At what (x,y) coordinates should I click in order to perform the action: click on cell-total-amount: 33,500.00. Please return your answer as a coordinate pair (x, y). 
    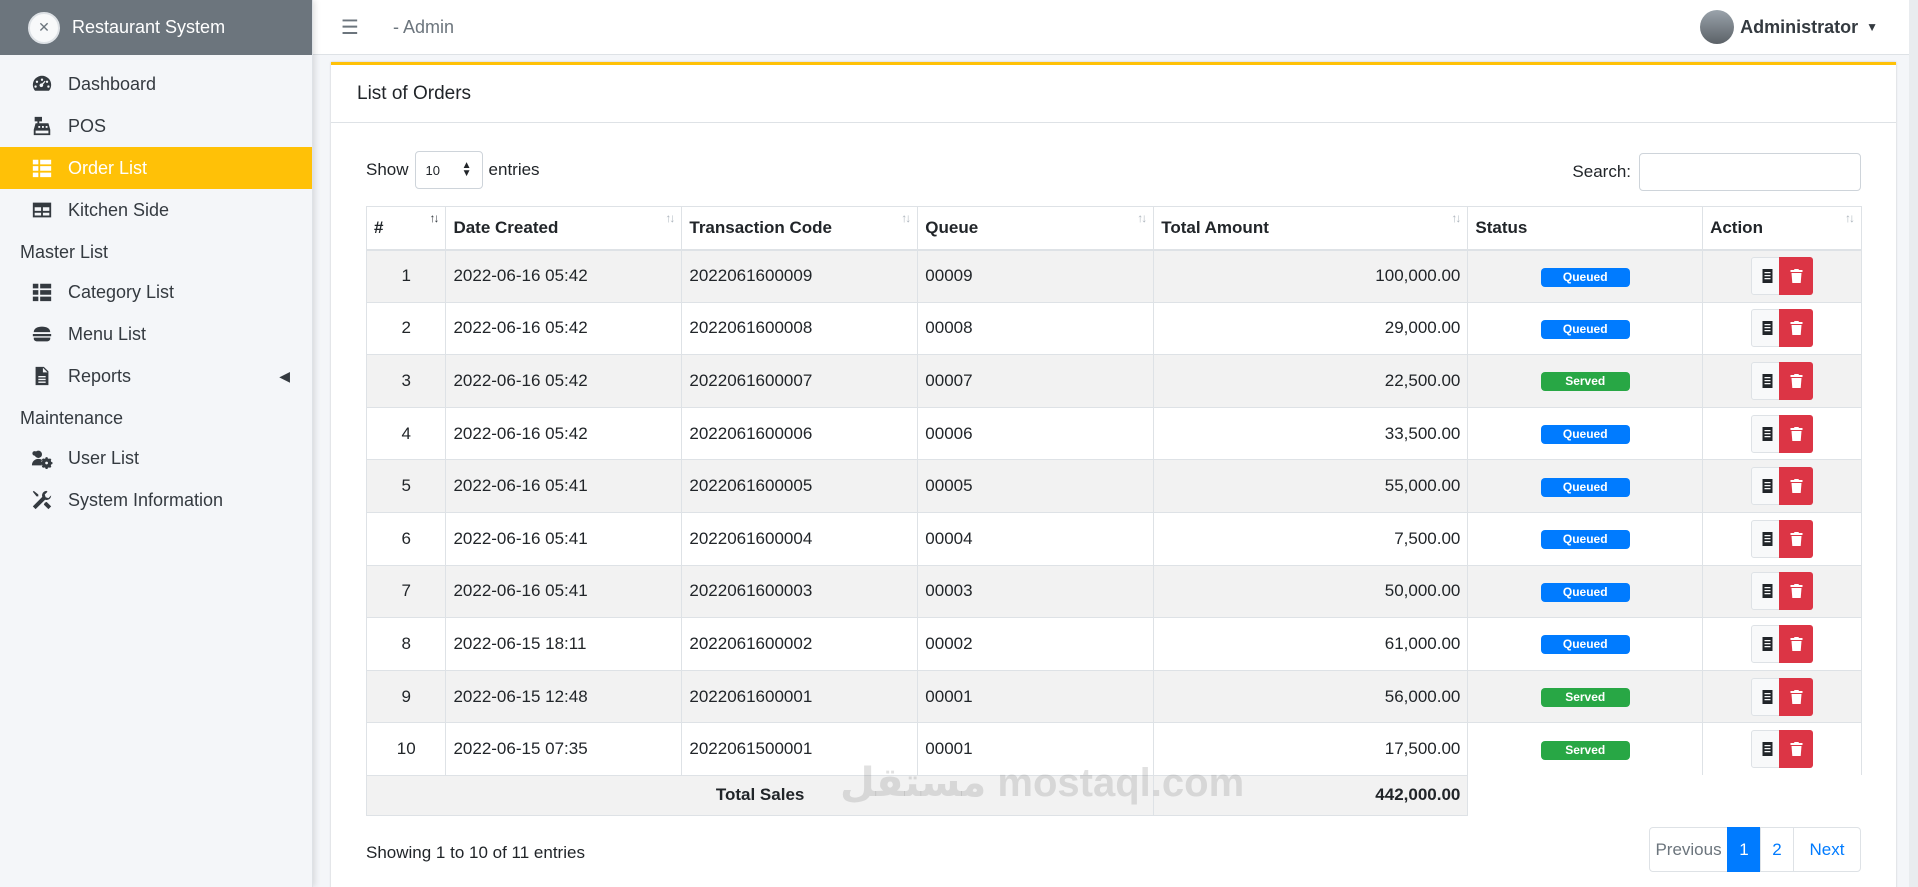
    Looking at the image, I should click on (1311, 433).